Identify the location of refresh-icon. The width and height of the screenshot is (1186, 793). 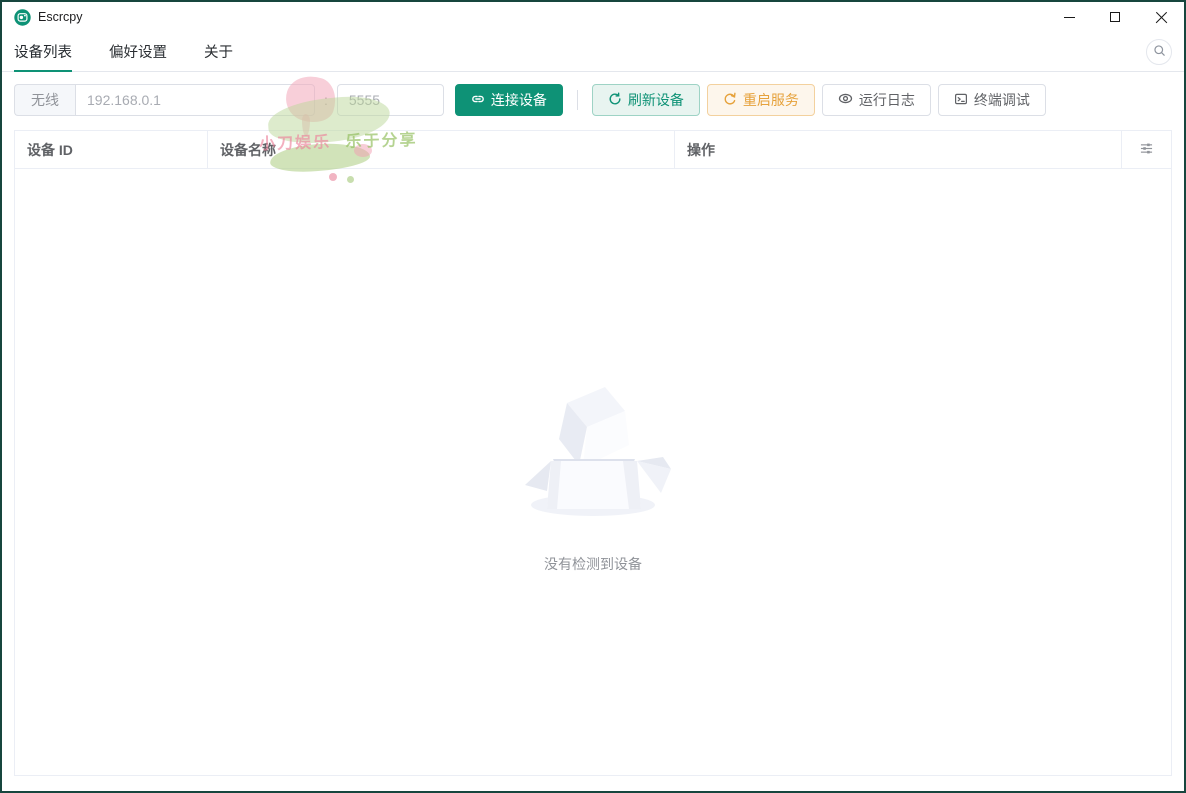
(615, 100).